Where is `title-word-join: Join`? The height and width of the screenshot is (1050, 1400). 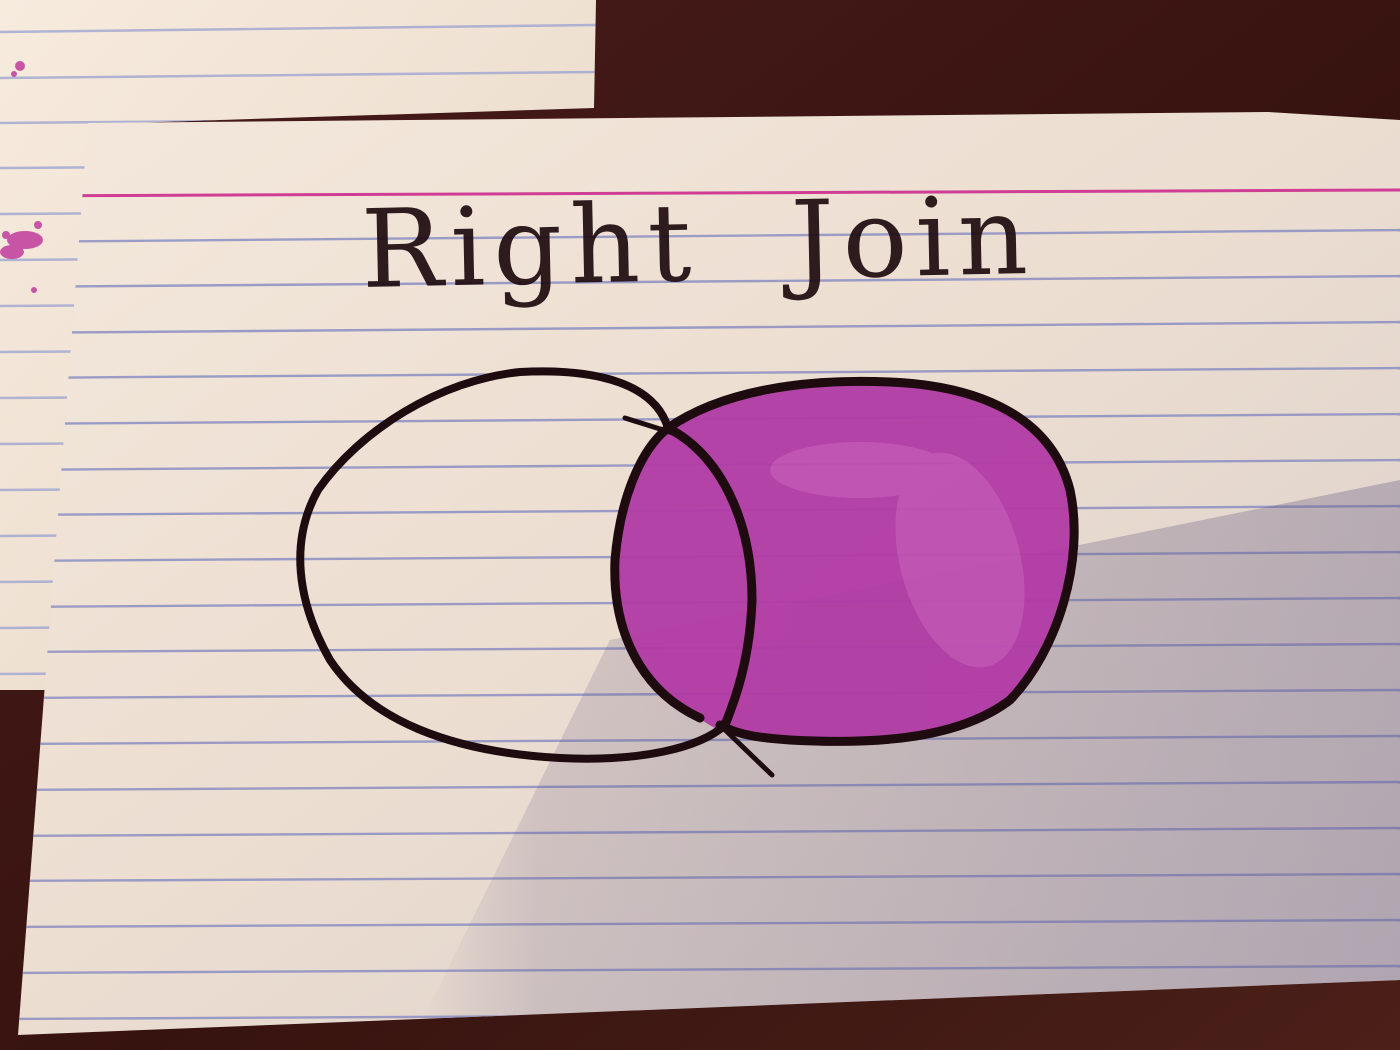
title-word-join: Join is located at coordinates (913, 238).